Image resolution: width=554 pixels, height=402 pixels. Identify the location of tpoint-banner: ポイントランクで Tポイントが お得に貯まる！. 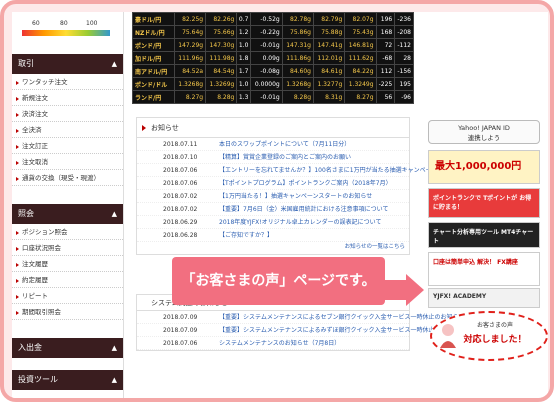
(484, 203).